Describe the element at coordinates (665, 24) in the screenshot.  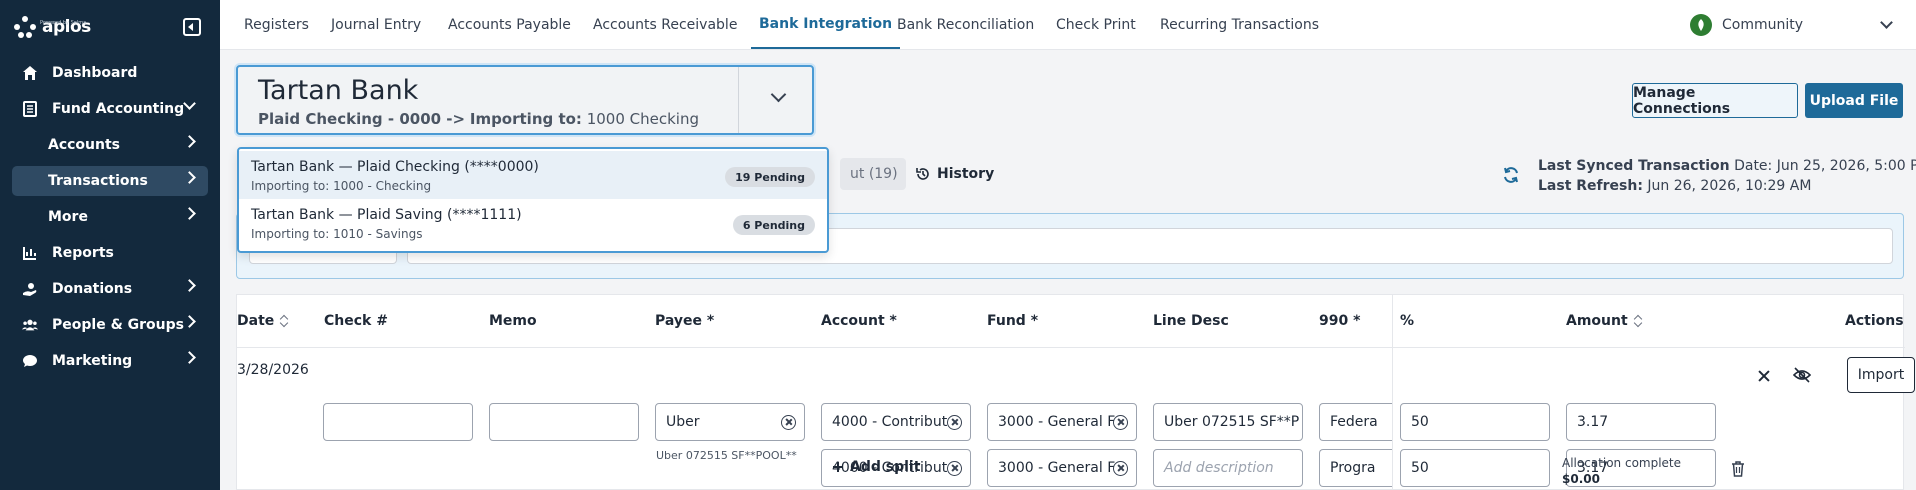
I see `tab-accounts-receivable: Accounts Receivable` at that location.